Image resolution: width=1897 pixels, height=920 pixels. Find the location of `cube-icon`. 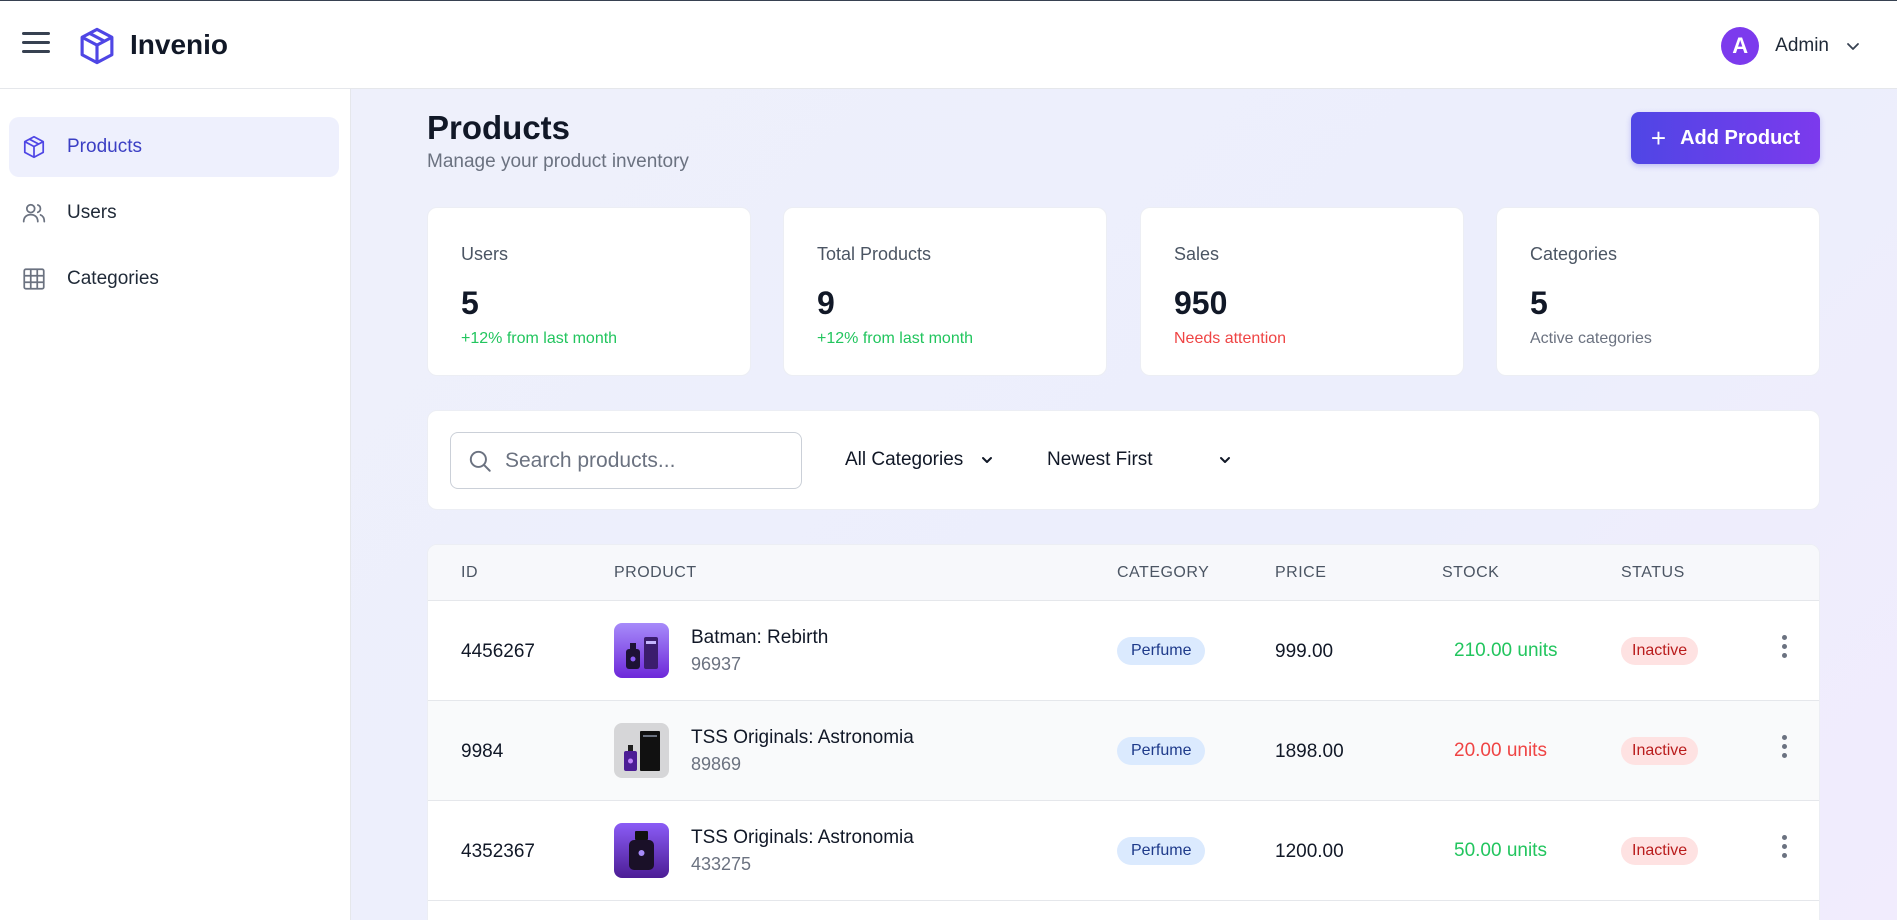

cube-icon is located at coordinates (34, 147).